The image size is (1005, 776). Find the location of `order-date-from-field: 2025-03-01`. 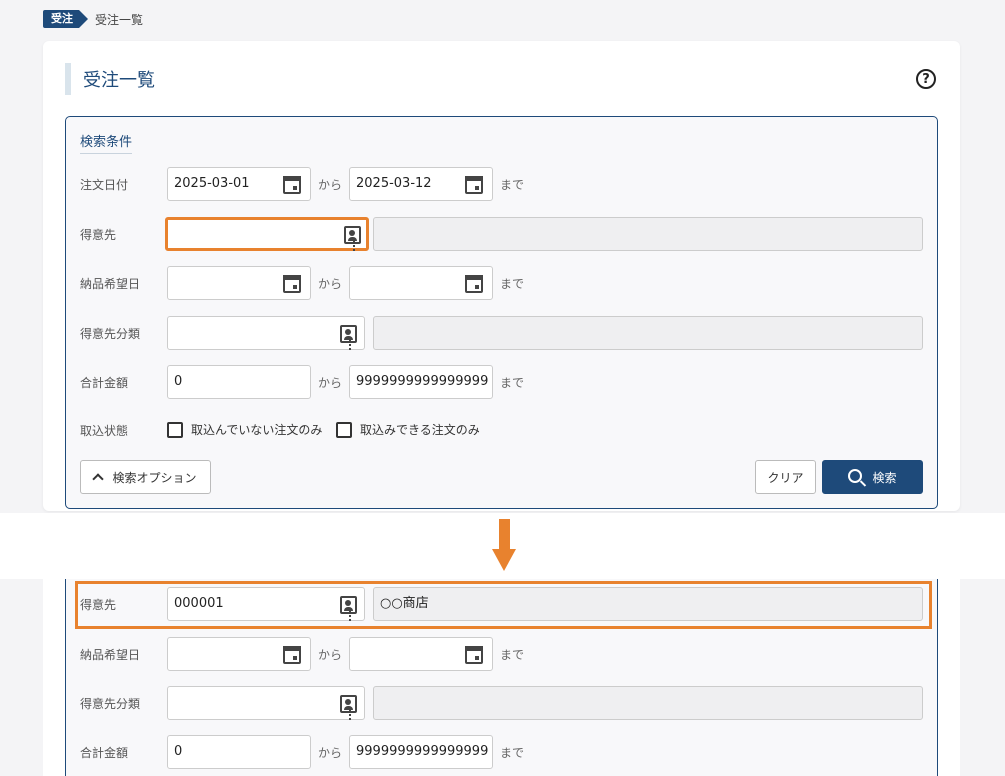

order-date-from-field: 2025-03-01 is located at coordinates (239, 184).